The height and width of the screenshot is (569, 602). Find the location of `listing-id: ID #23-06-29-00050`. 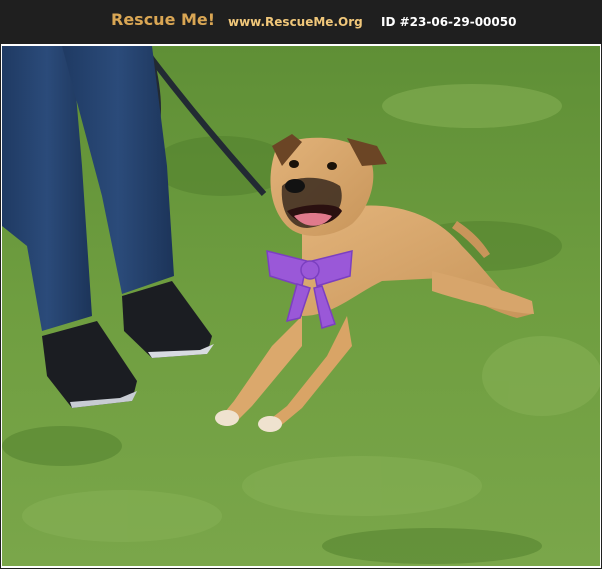

listing-id: ID #23-06-29-00050 is located at coordinates (449, 22).